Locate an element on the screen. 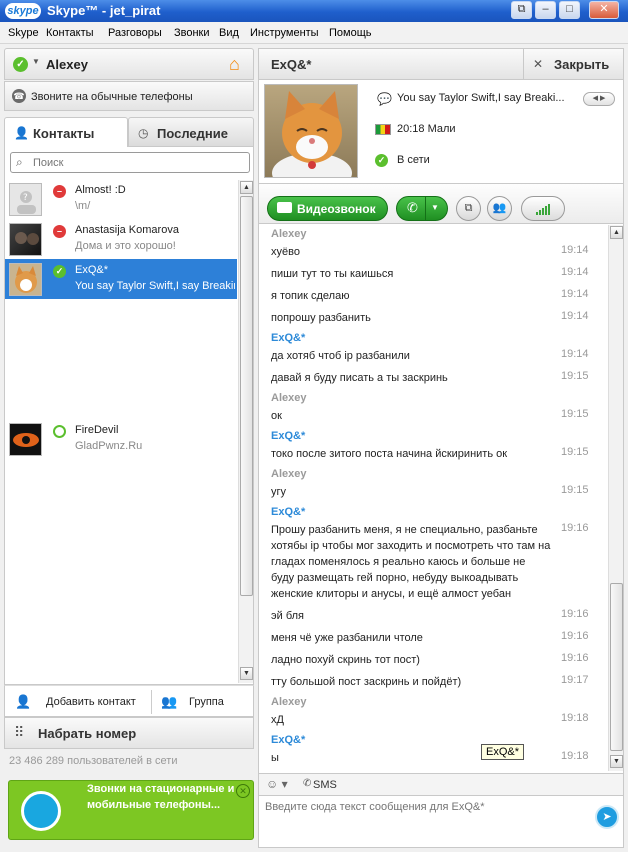  phone-promo-icon is located at coordinates (41, 811).